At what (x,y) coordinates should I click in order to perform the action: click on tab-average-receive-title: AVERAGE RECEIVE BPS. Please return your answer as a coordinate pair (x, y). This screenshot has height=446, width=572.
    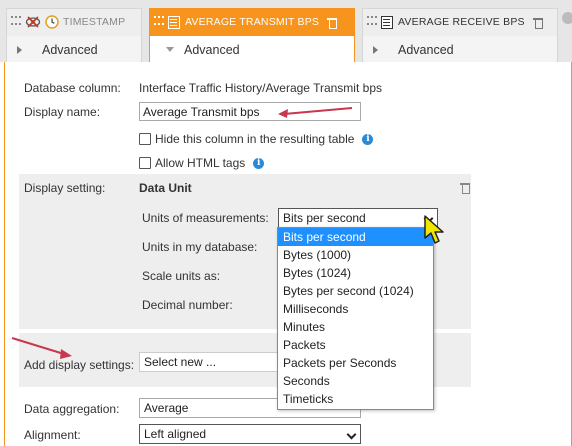
    Looking at the image, I should click on (461, 22).